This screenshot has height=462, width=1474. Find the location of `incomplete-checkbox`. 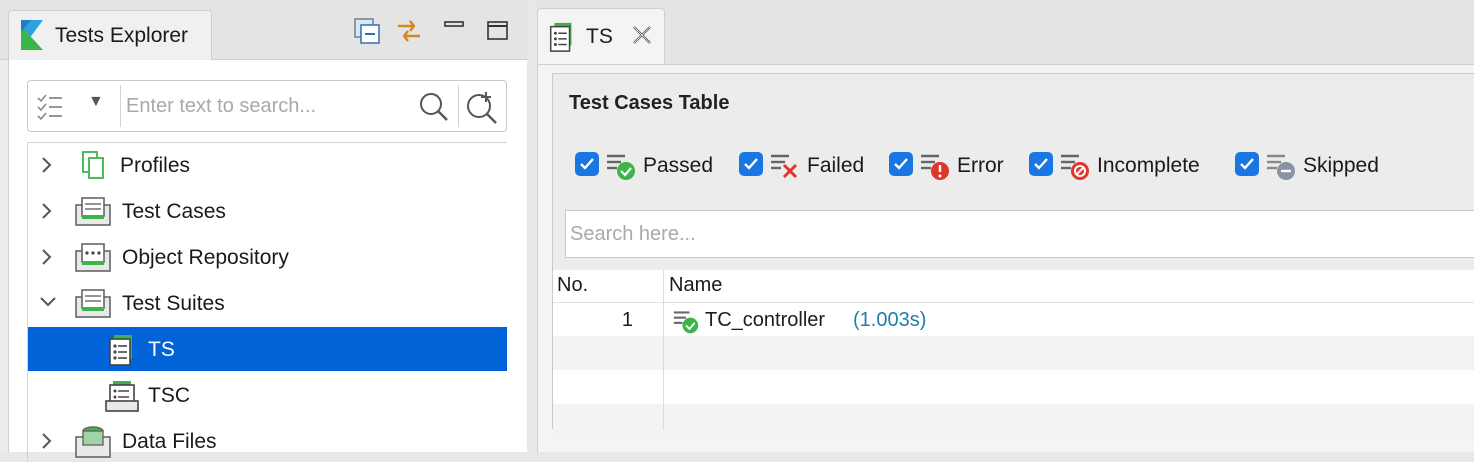

incomplete-checkbox is located at coordinates (1041, 164).